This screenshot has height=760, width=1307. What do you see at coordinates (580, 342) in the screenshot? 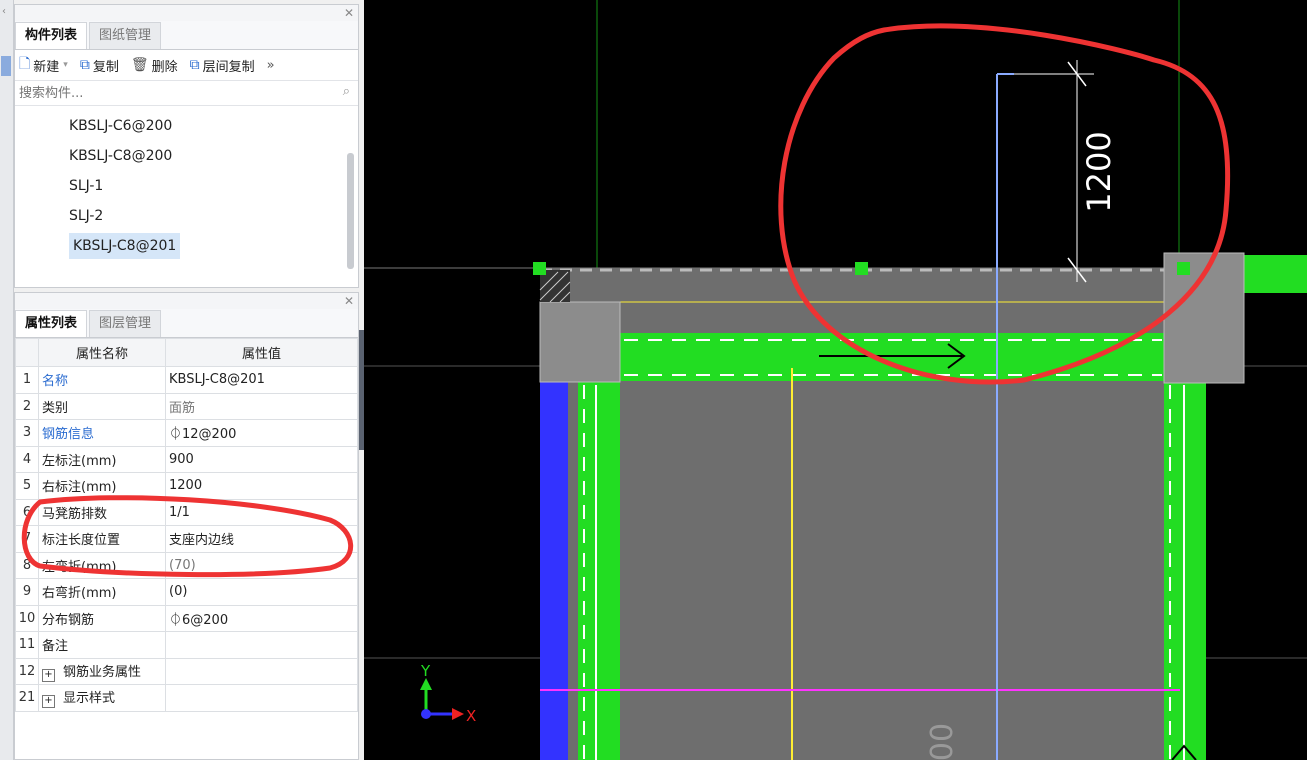
I see `support-column-left` at bounding box center [580, 342].